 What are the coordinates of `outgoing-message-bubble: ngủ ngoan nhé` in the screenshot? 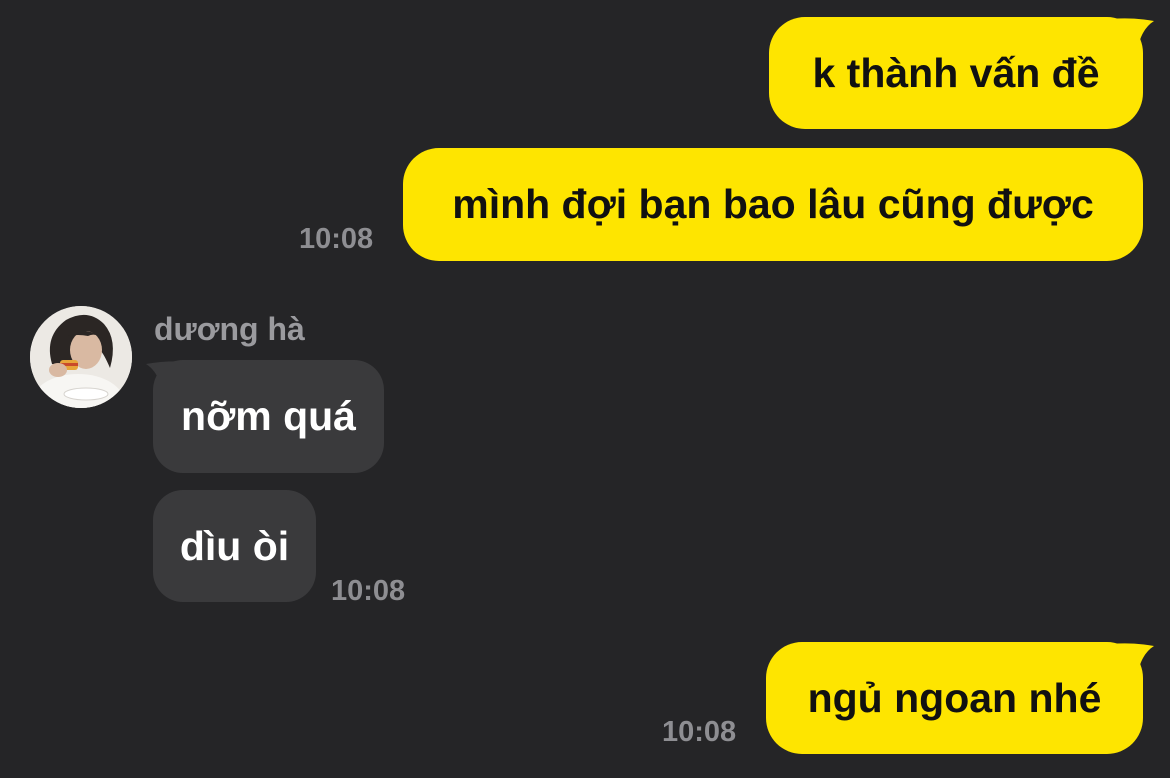 It's located at (954, 698).